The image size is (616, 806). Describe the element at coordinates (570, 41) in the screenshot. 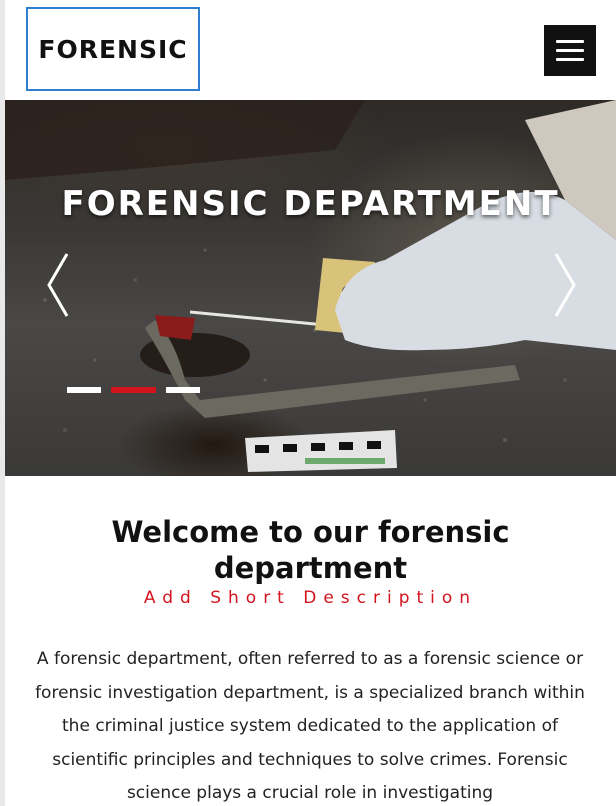

I see `hamburger-menu-icon` at that location.